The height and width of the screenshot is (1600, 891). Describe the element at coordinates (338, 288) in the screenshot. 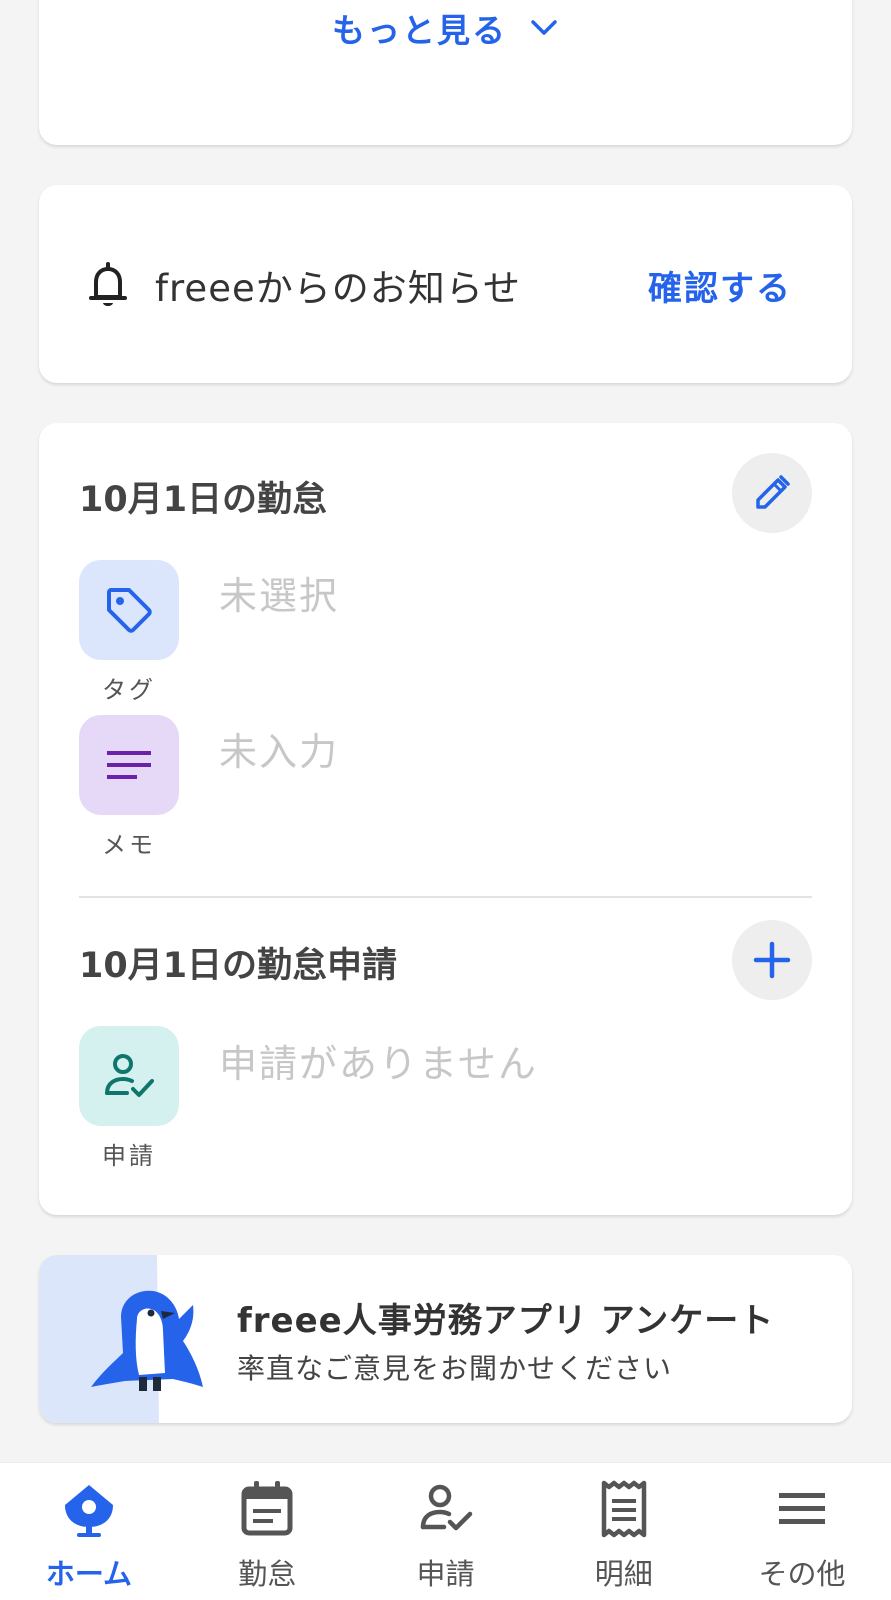

I see `notice-title: freeeからのお知らせ` at that location.